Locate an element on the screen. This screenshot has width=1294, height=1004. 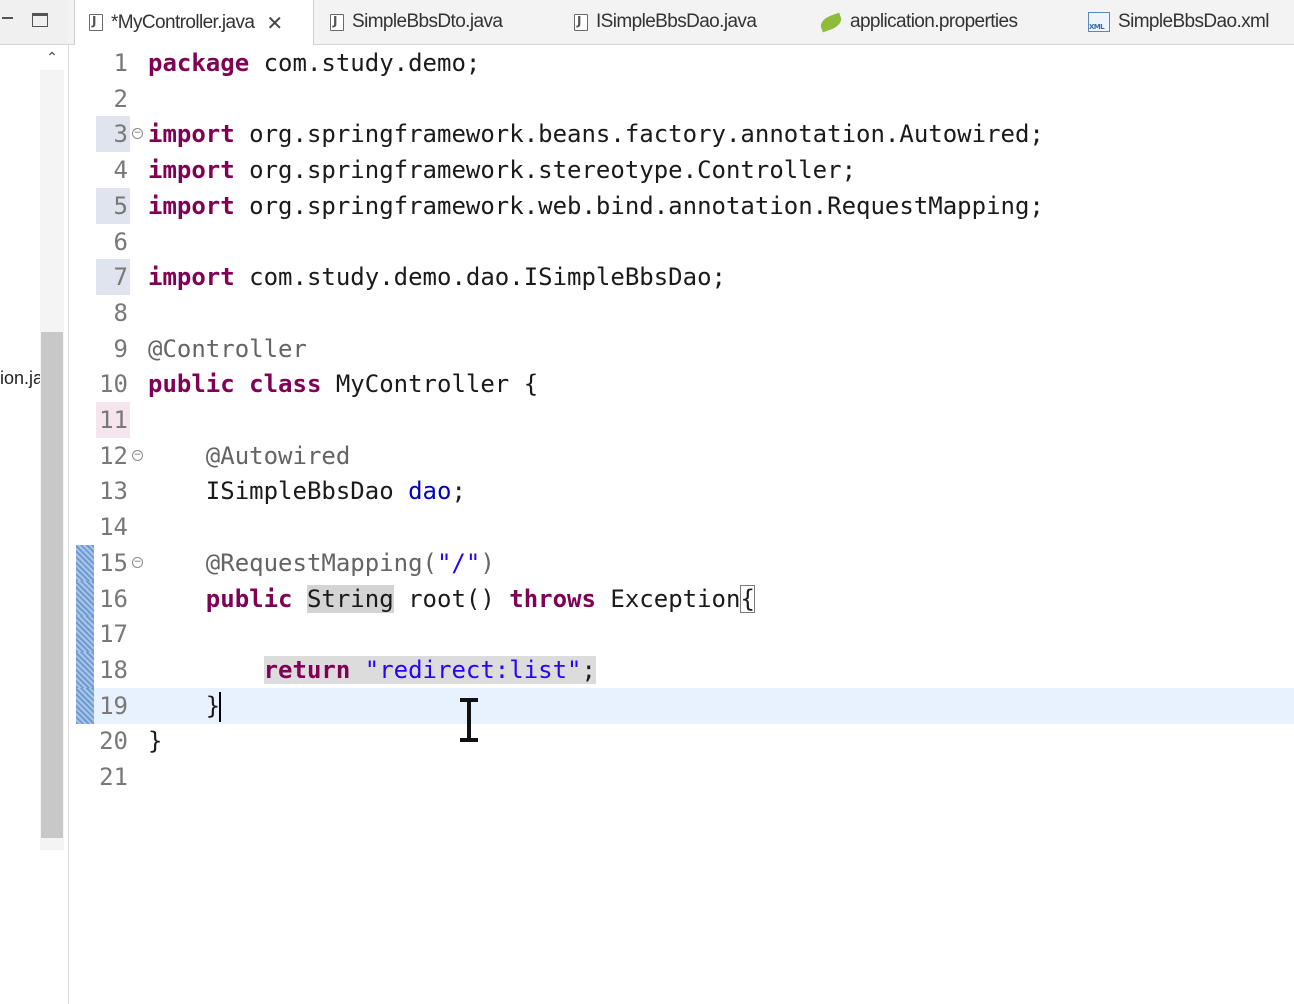
line-number: 5 is located at coordinates (113, 205).